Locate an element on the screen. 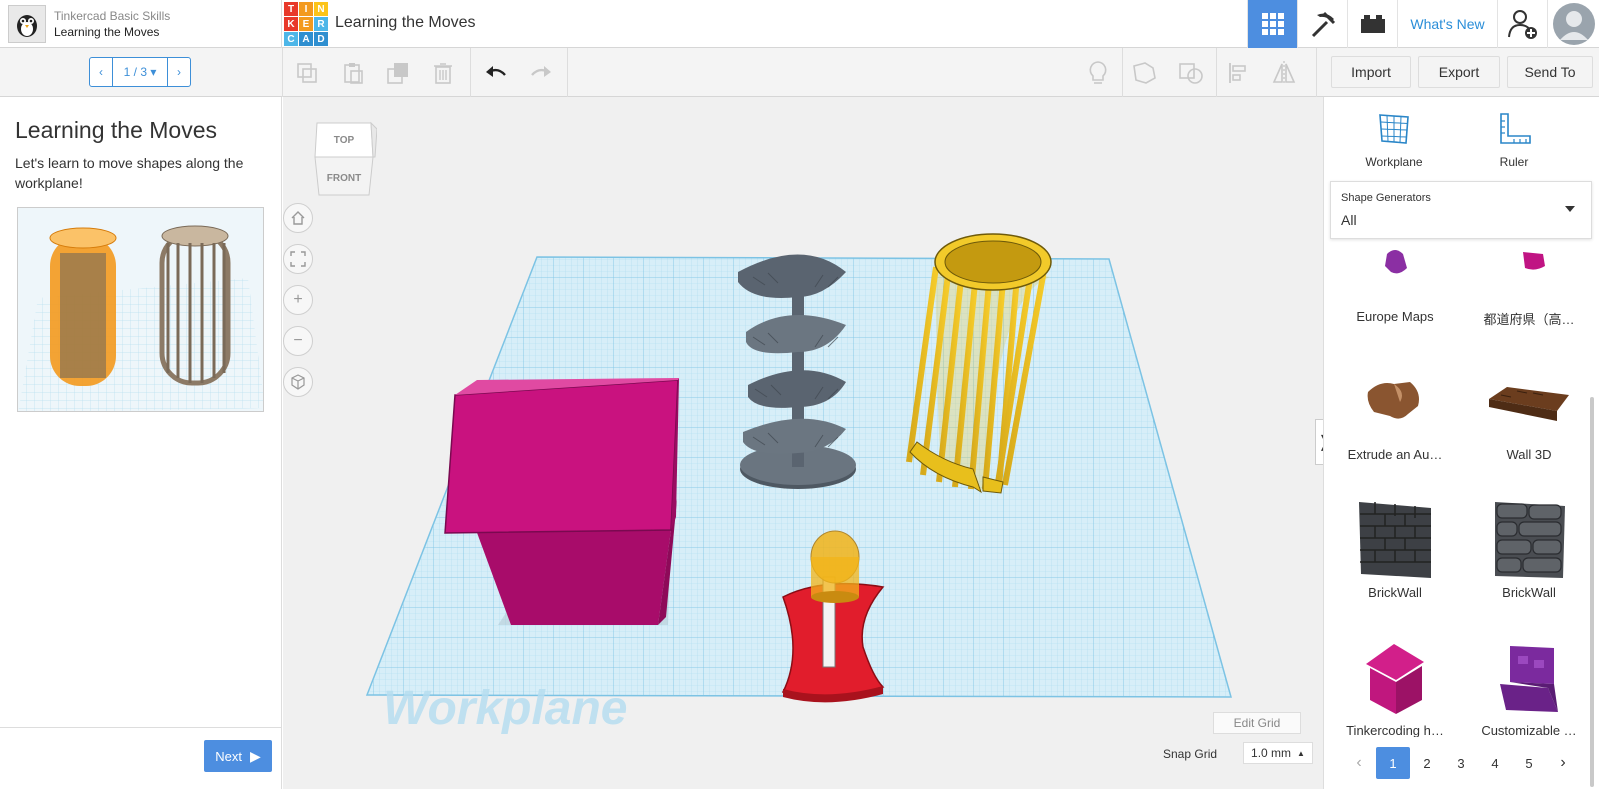 Image resolution: width=1599 pixels, height=789 pixels. home-view-button is located at coordinates (298, 218).